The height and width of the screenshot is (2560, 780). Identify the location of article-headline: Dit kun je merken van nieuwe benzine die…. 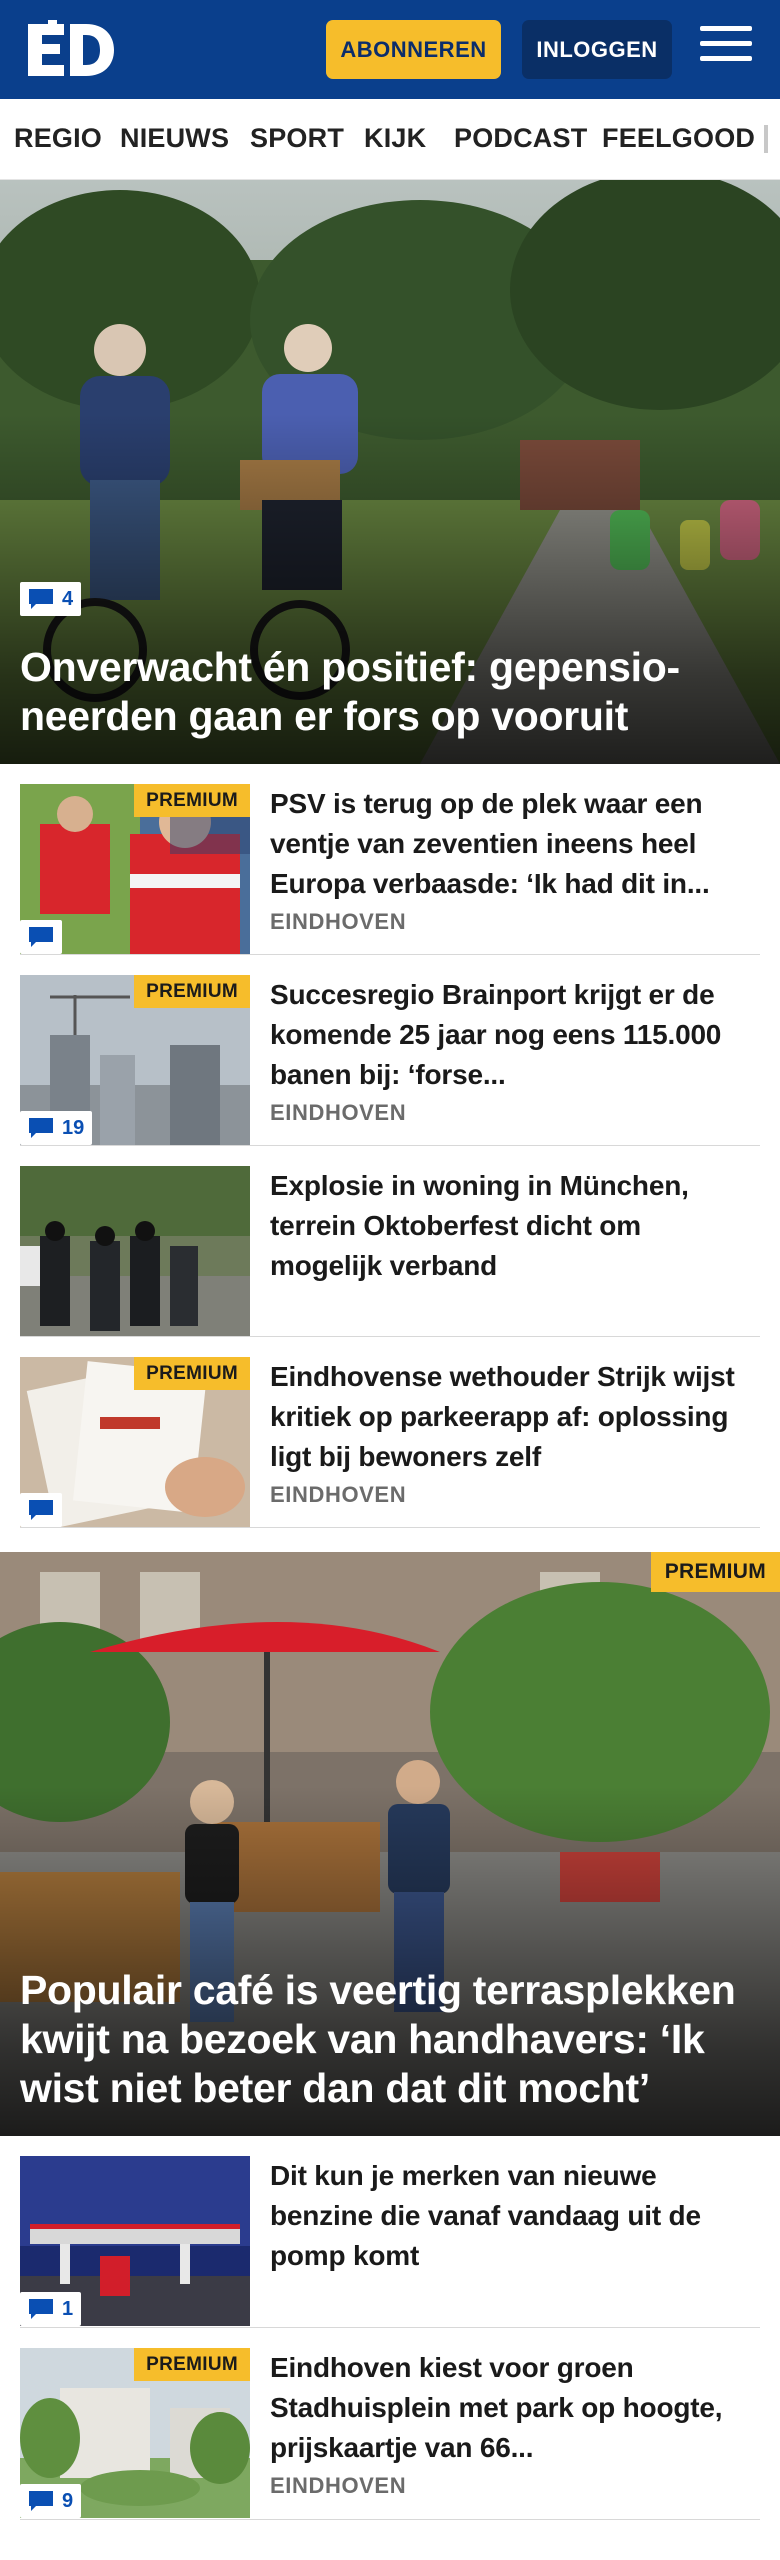
(510, 2216).